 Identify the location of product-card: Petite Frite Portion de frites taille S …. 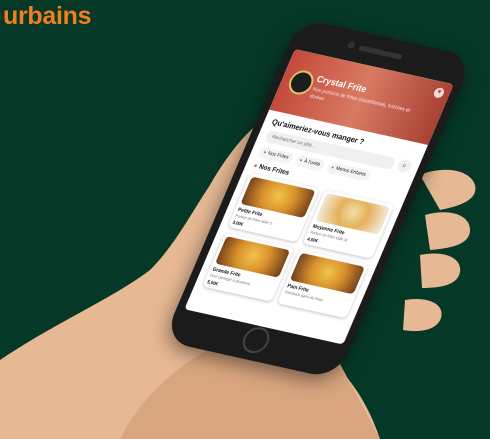
(273, 207).